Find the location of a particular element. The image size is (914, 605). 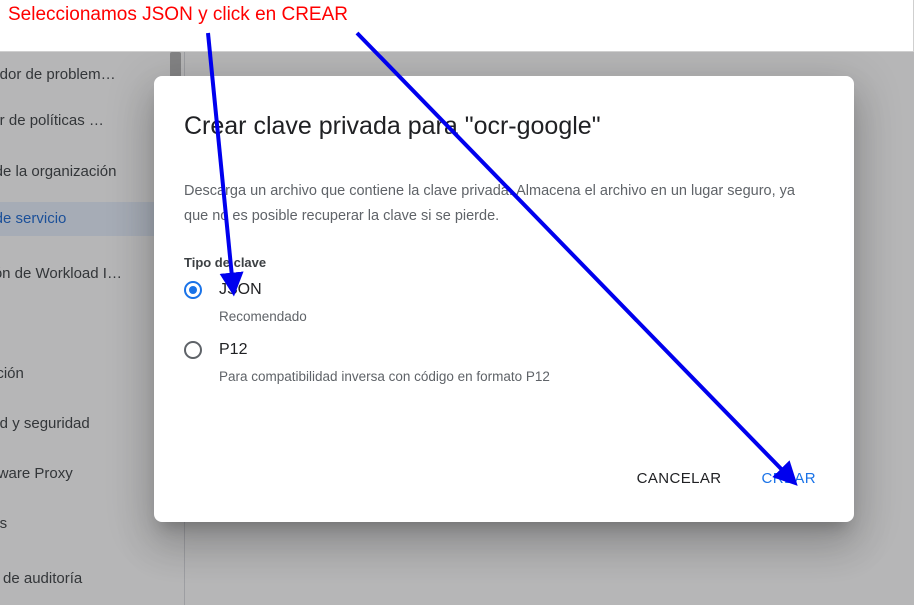

radio-option-p12: P12 is located at coordinates (215, 350).